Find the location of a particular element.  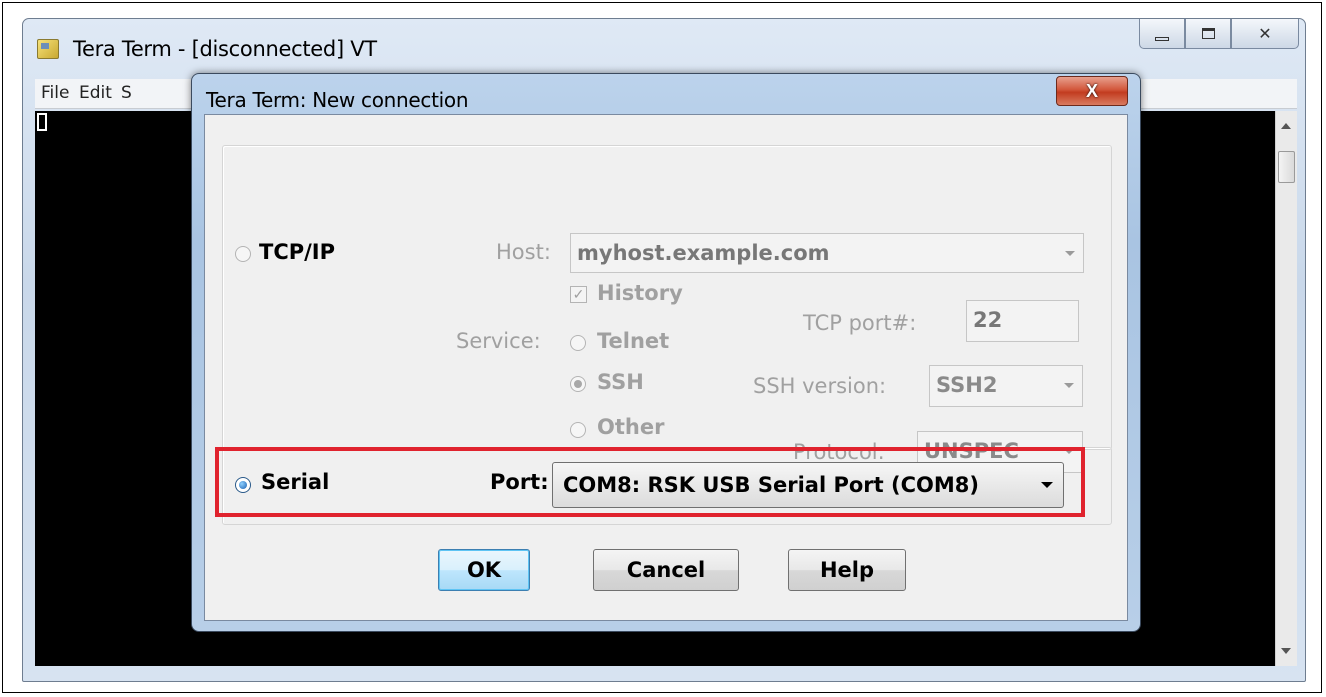

menu-file: File is located at coordinates (55, 93).